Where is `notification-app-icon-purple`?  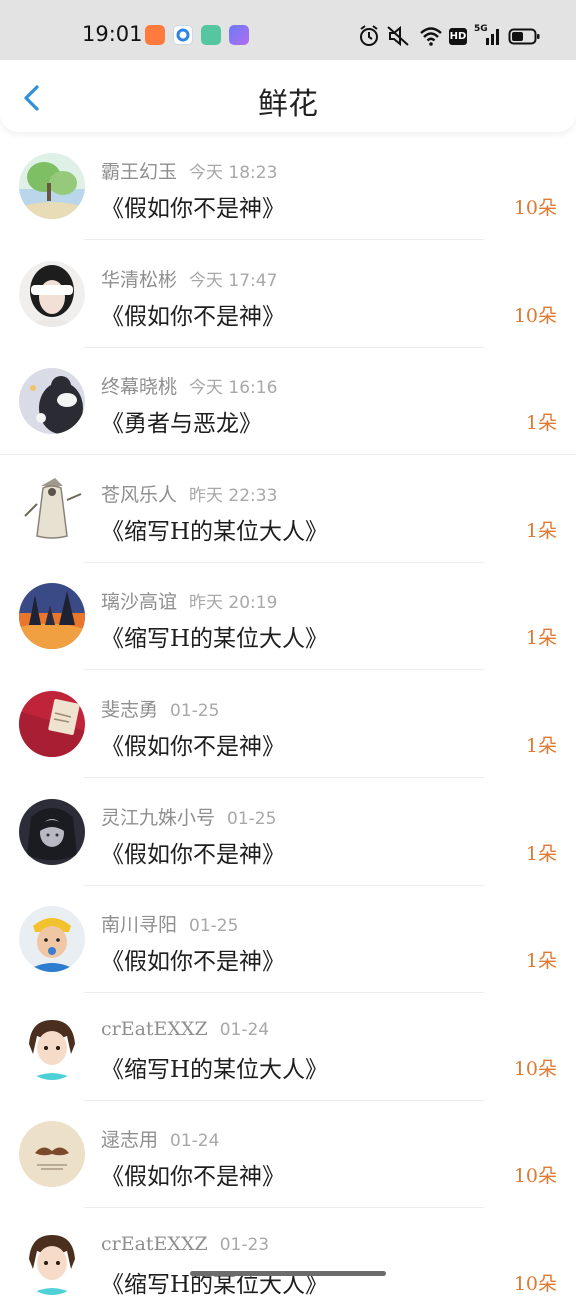 notification-app-icon-purple is located at coordinates (239, 35).